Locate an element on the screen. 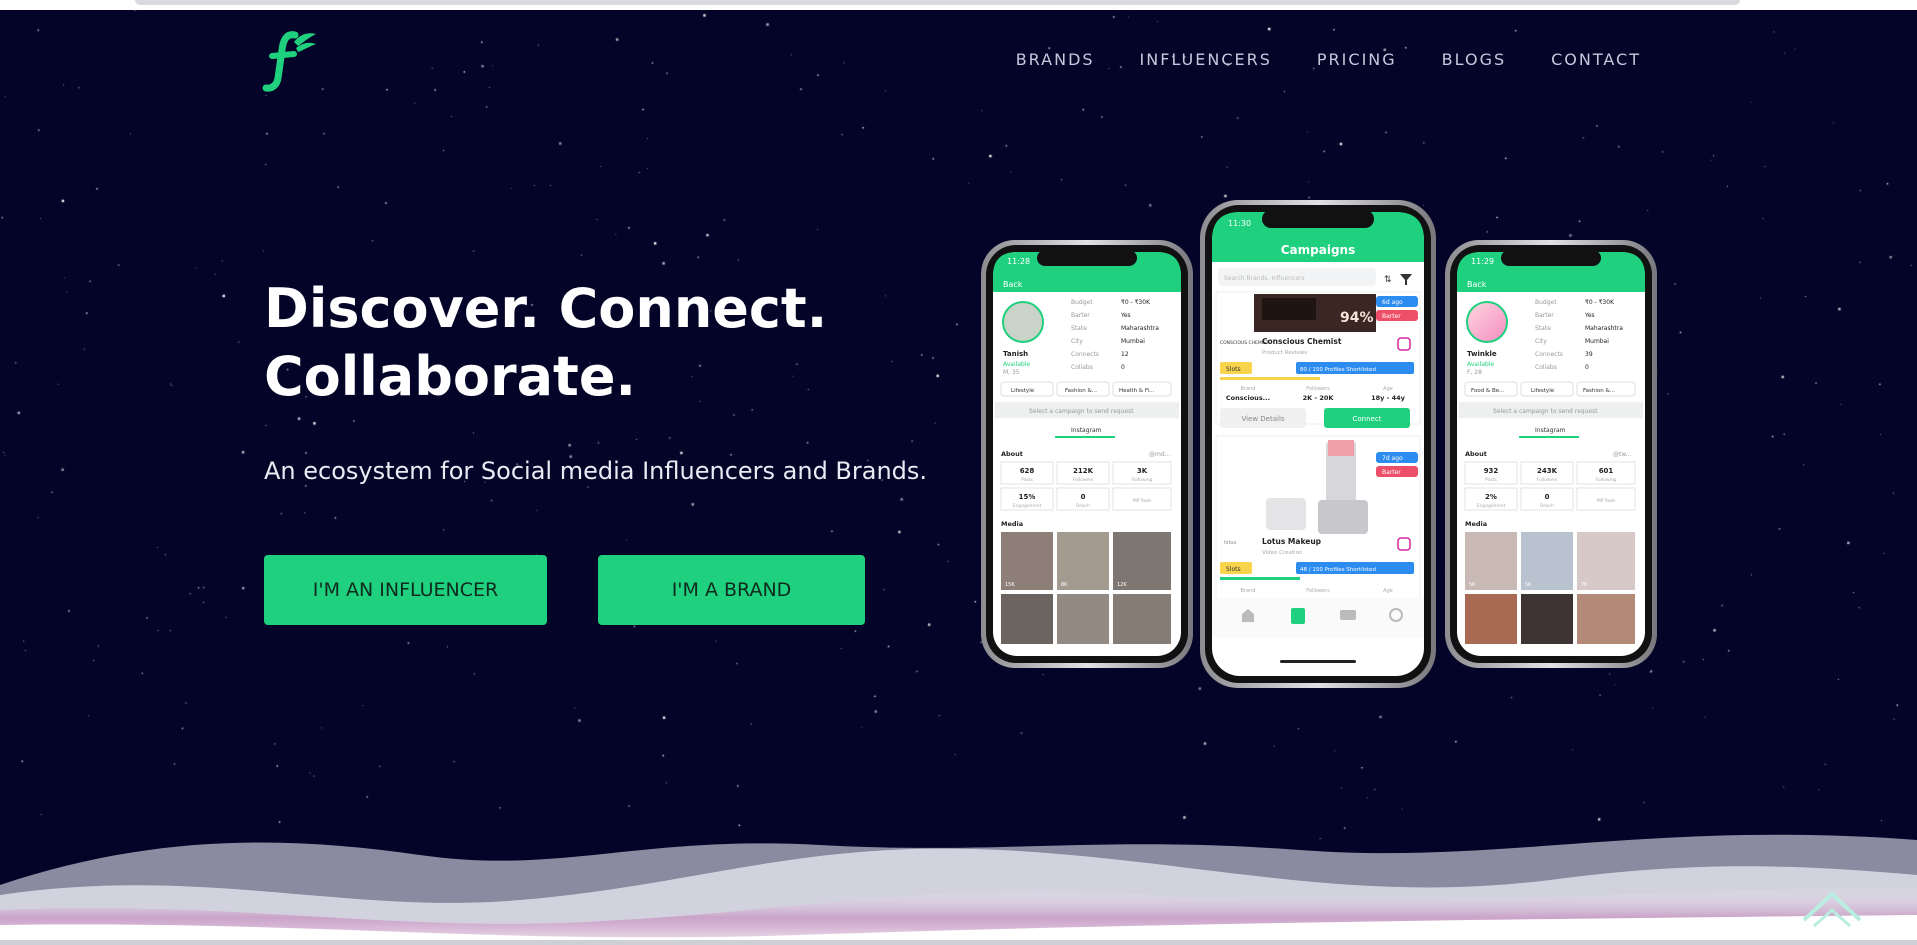  left-back: Back is located at coordinates (1013, 284).